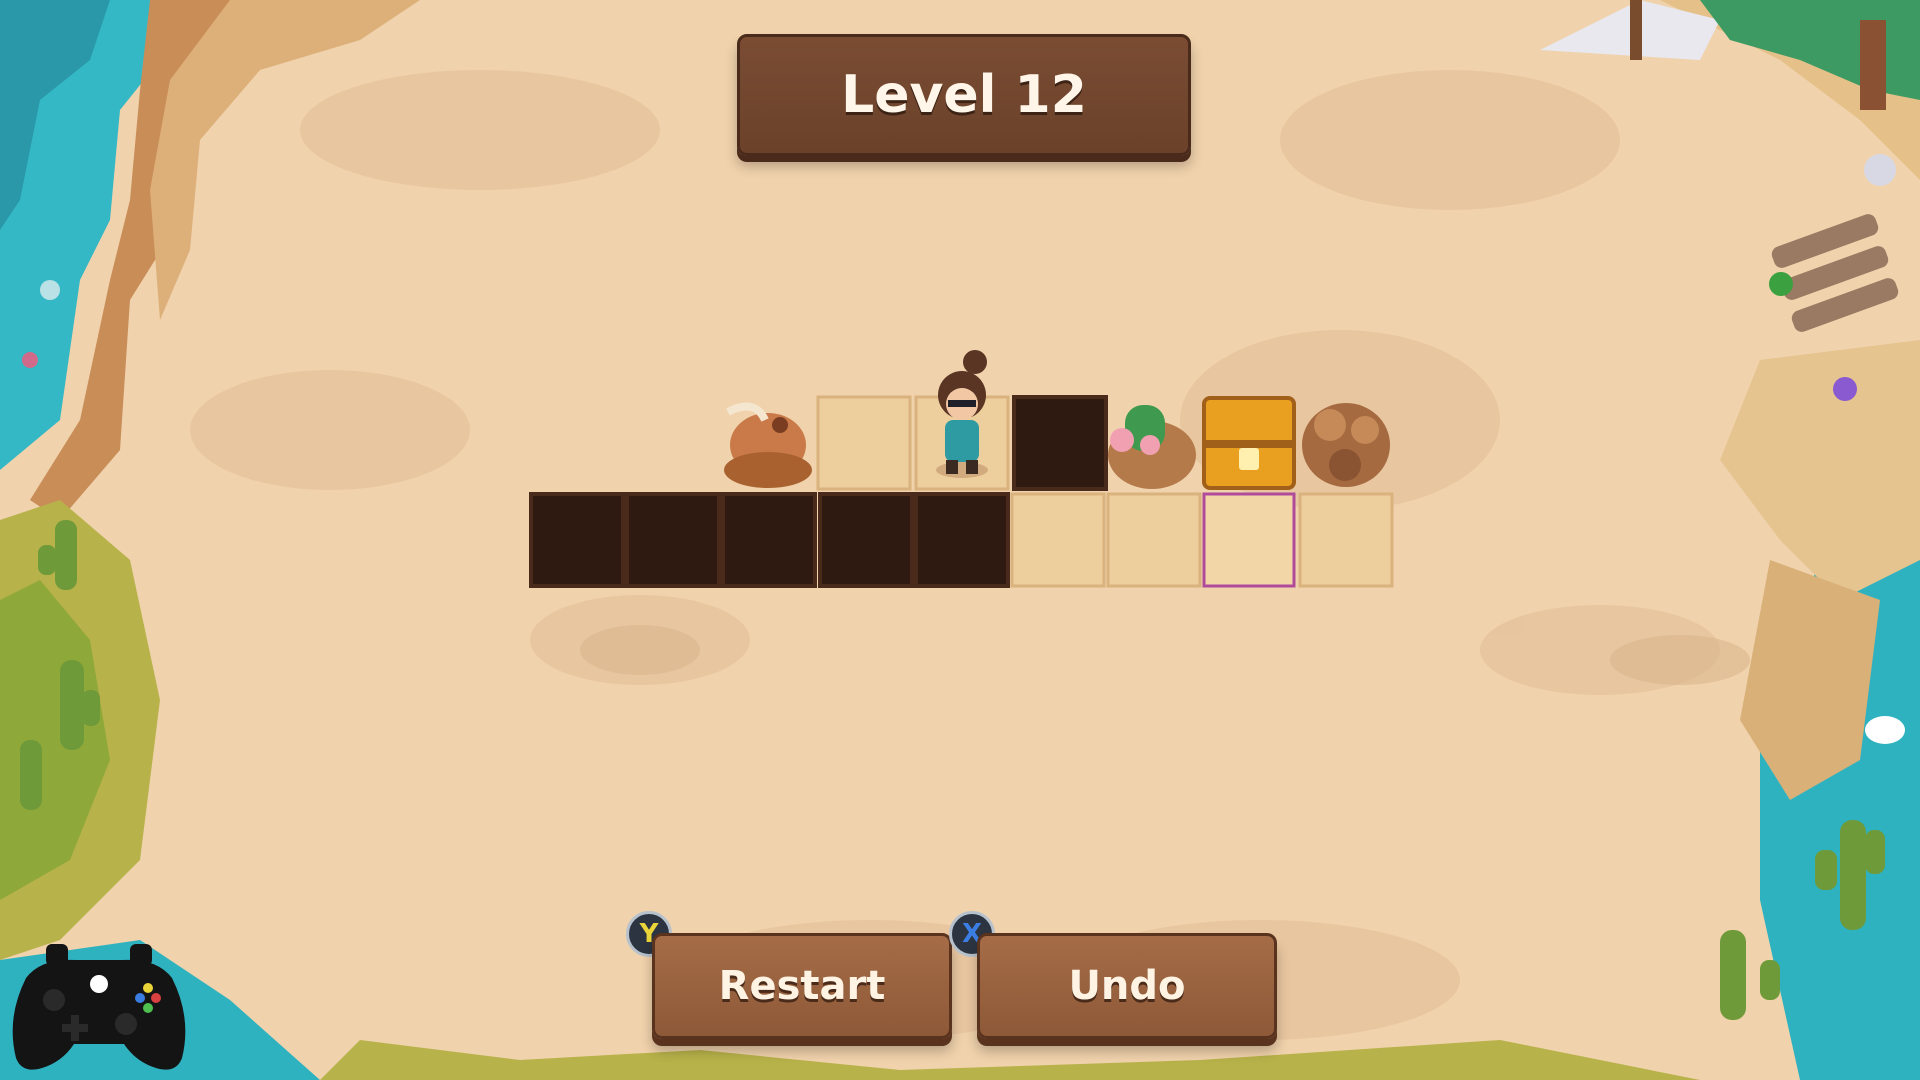 This screenshot has height=1080, width=1920. What do you see at coordinates (1127, 986) in the screenshot?
I see `undo-button: Undo` at bounding box center [1127, 986].